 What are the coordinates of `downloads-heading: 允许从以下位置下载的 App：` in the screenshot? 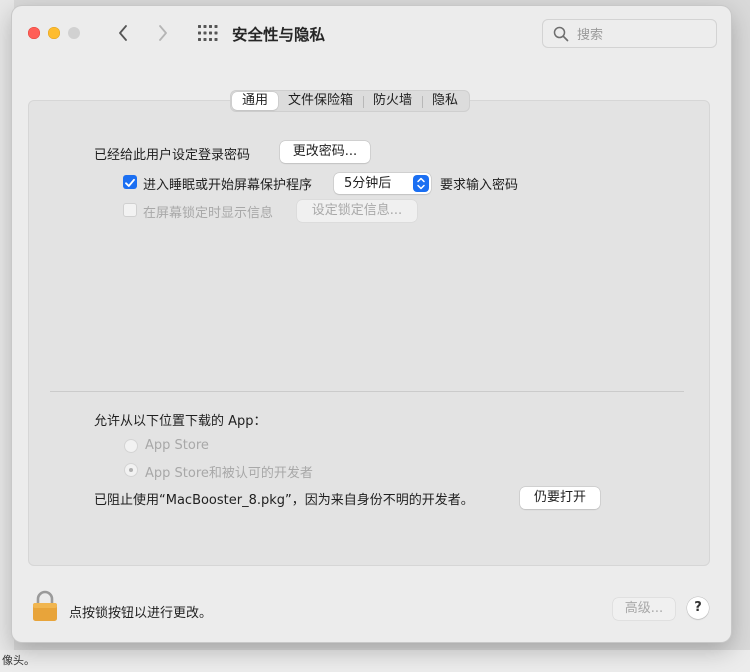 It's located at (180, 421).